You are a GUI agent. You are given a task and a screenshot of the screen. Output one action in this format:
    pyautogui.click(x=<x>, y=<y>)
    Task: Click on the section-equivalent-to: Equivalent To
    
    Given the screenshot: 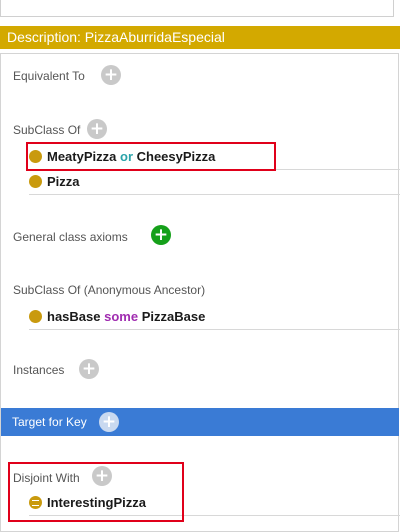 What is the action you would take?
    pyautogui.click(x=49, y=76)
    